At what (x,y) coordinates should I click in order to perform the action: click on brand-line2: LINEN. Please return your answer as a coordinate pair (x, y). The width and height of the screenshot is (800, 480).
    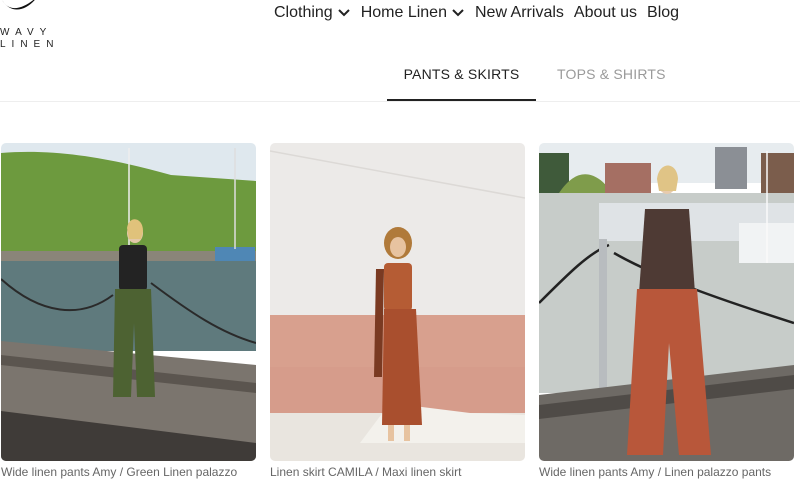
    Looking at the image, I should click on (30, 44).